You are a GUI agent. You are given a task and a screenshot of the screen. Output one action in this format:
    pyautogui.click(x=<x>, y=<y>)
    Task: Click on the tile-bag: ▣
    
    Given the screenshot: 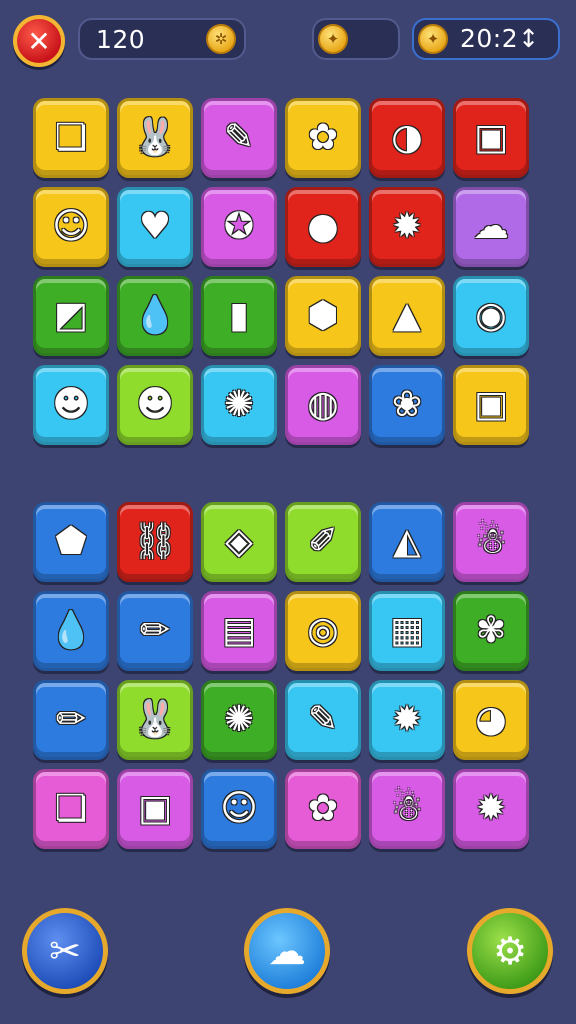 What is the action you would take?
    pyautogui.click(x=491, y=138)
    